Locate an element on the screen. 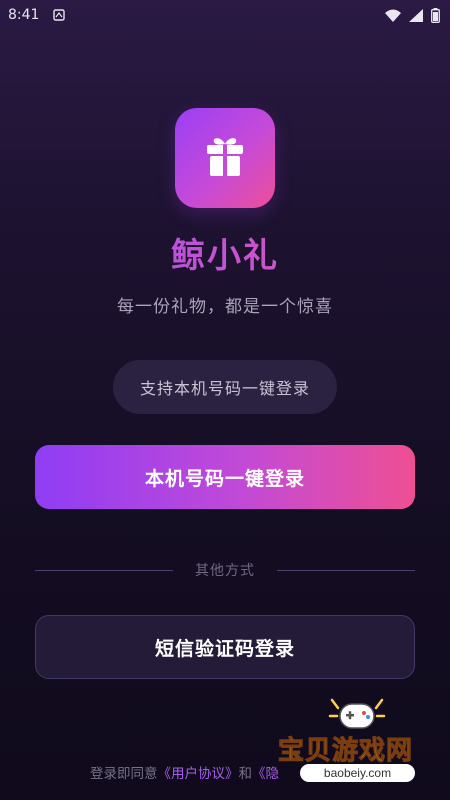 Image resolution: width=450 pixels, height=800 pixels. battery-icon is located at coordinates (435, 15).